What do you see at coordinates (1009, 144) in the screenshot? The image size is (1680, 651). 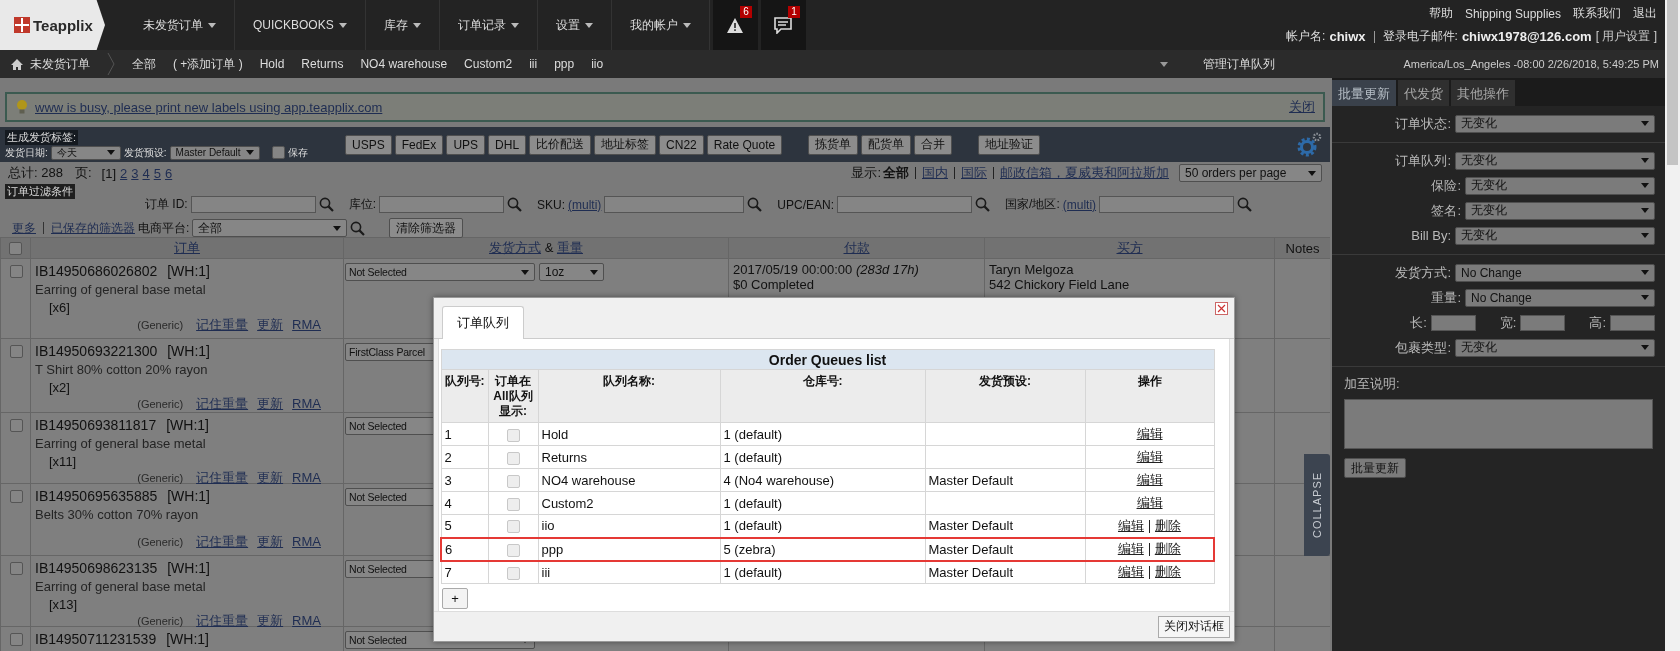 I see `toolbar-button: 地址验证` at bounding box center [1009, 144].